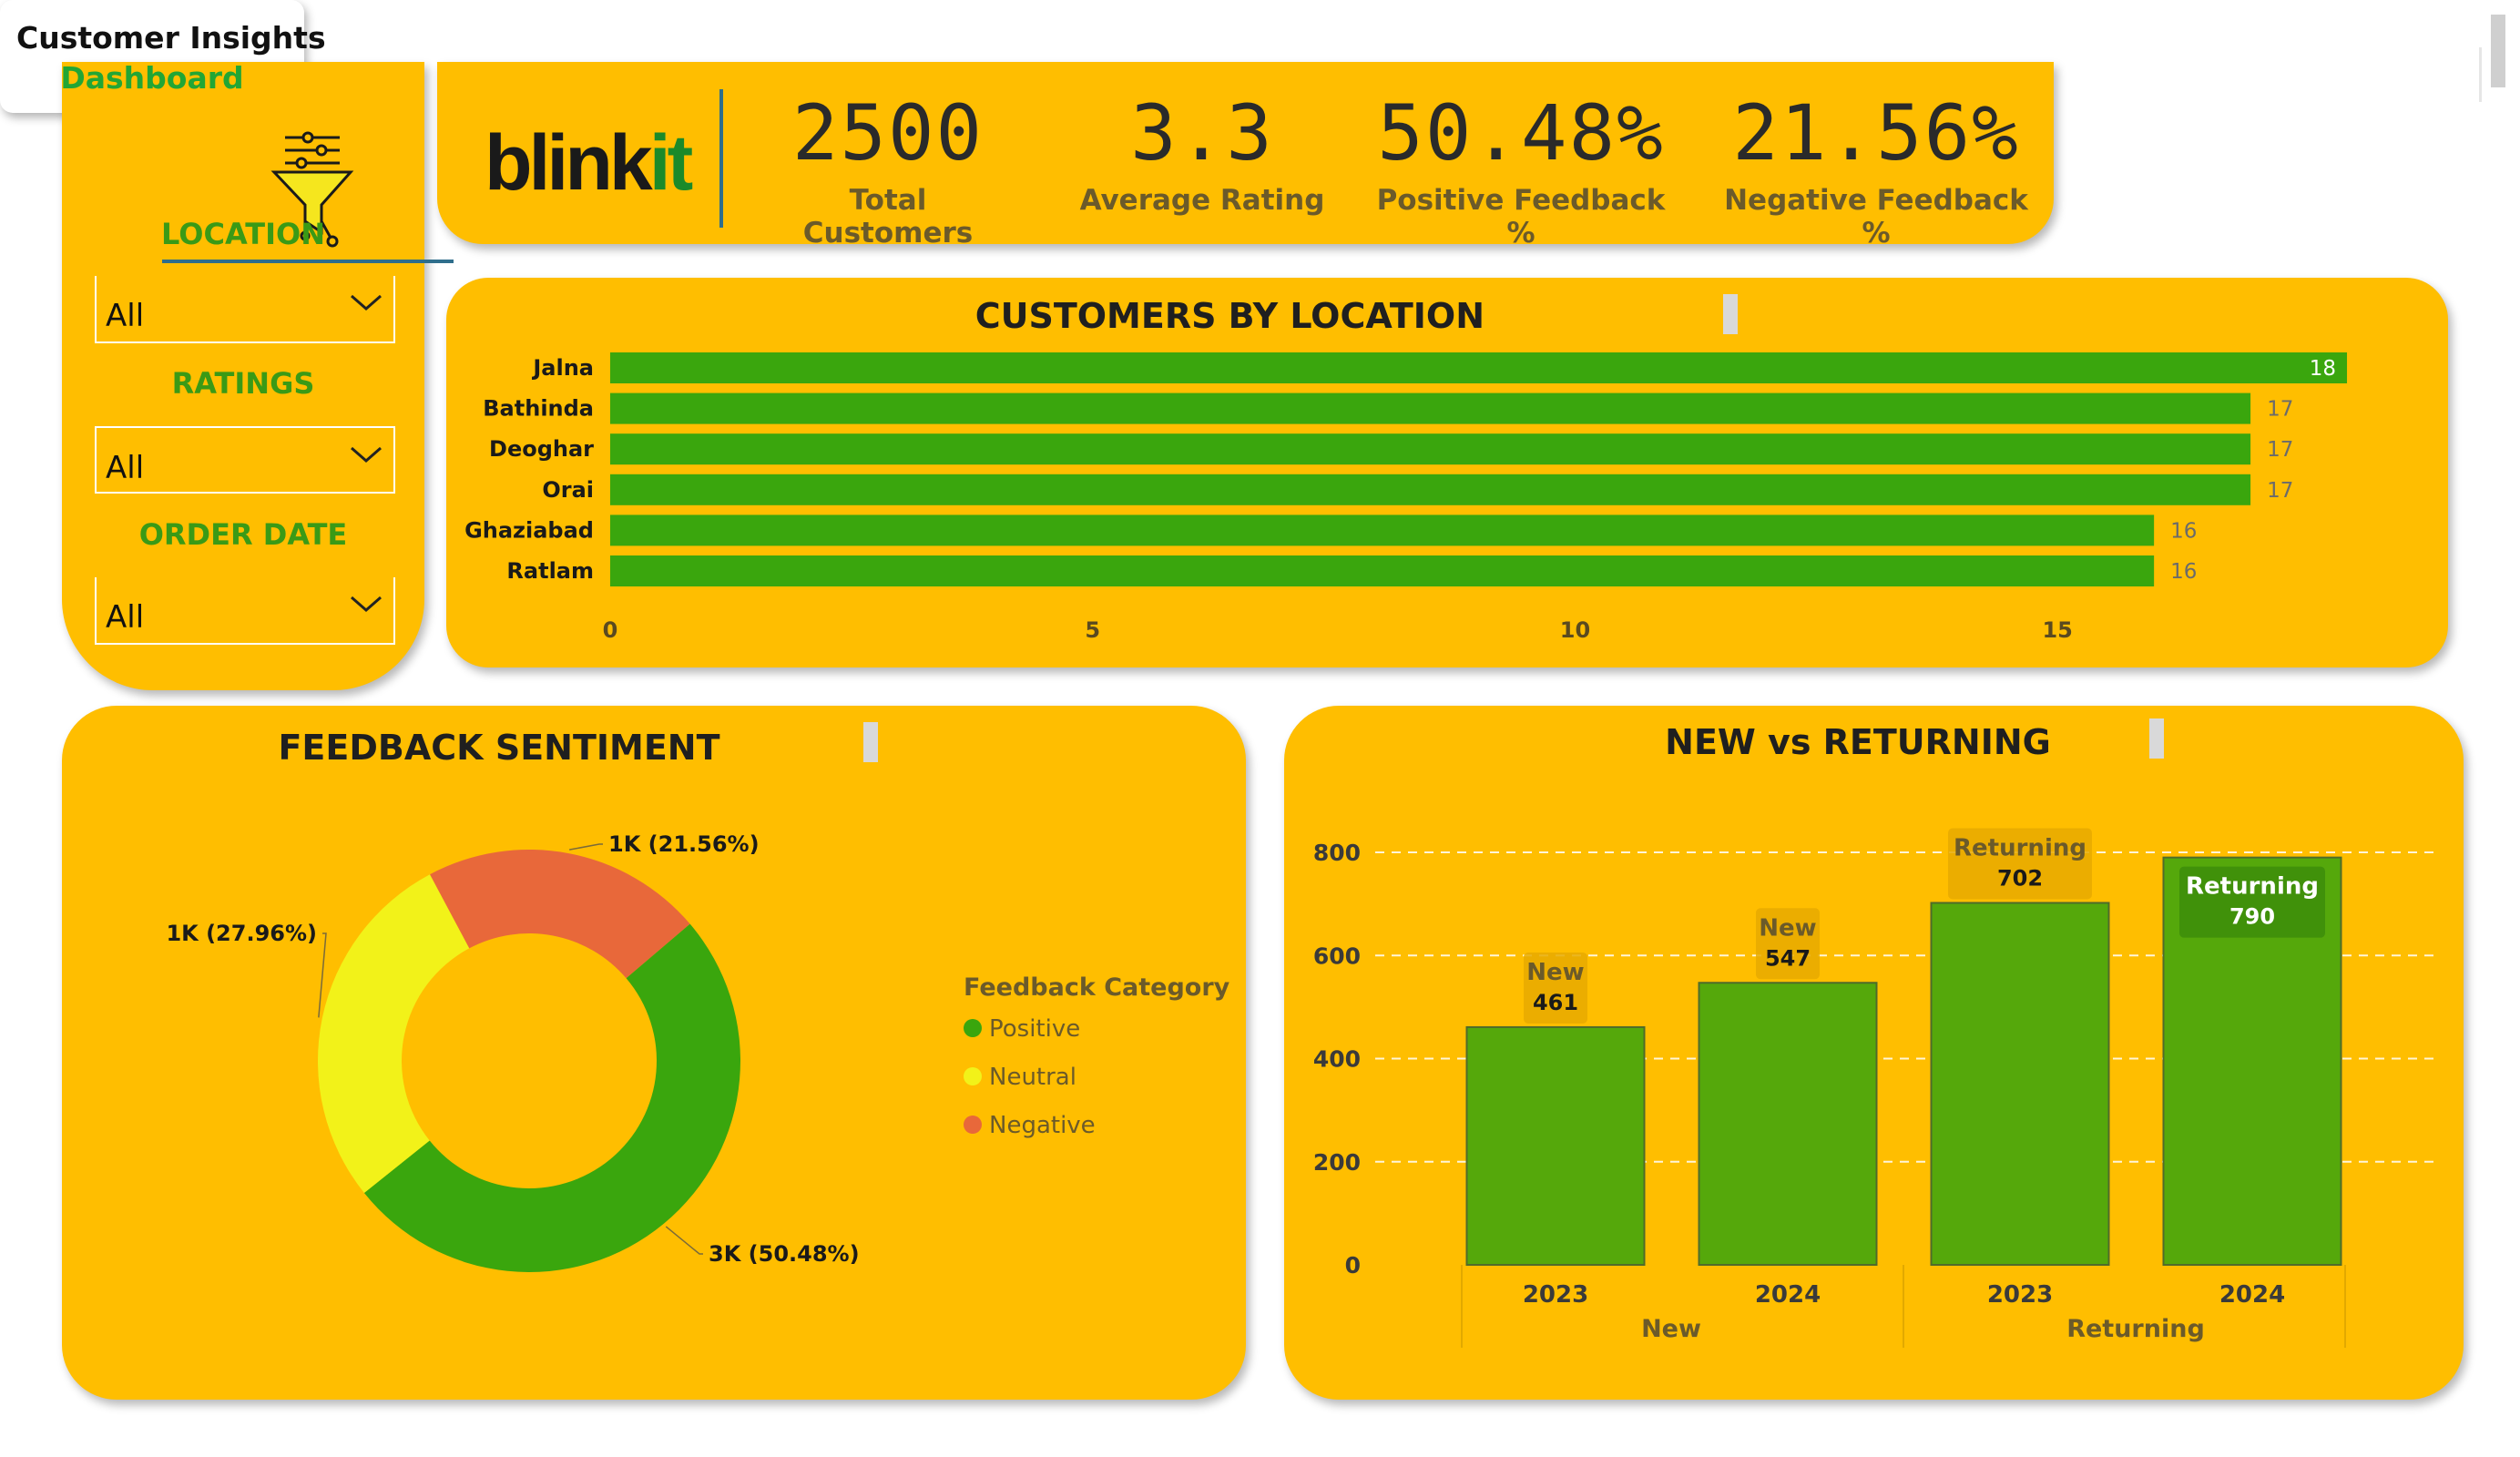  I want to click on kpi-value: 2500, so click(888, 133).